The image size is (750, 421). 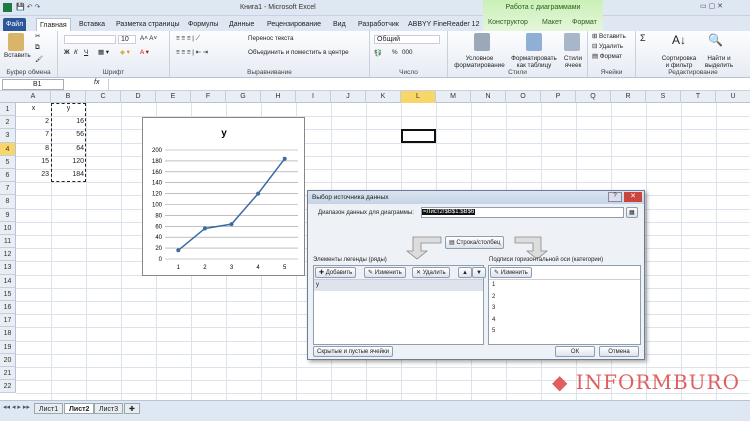 I want to click on column-header-C: C, so click(x=103, y=97).